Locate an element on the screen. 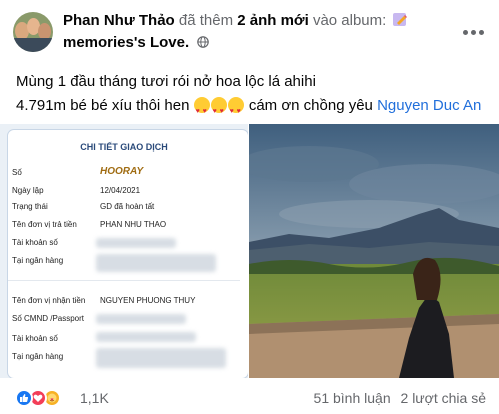  like-reaction-icon is located at coordinates (24, 398).